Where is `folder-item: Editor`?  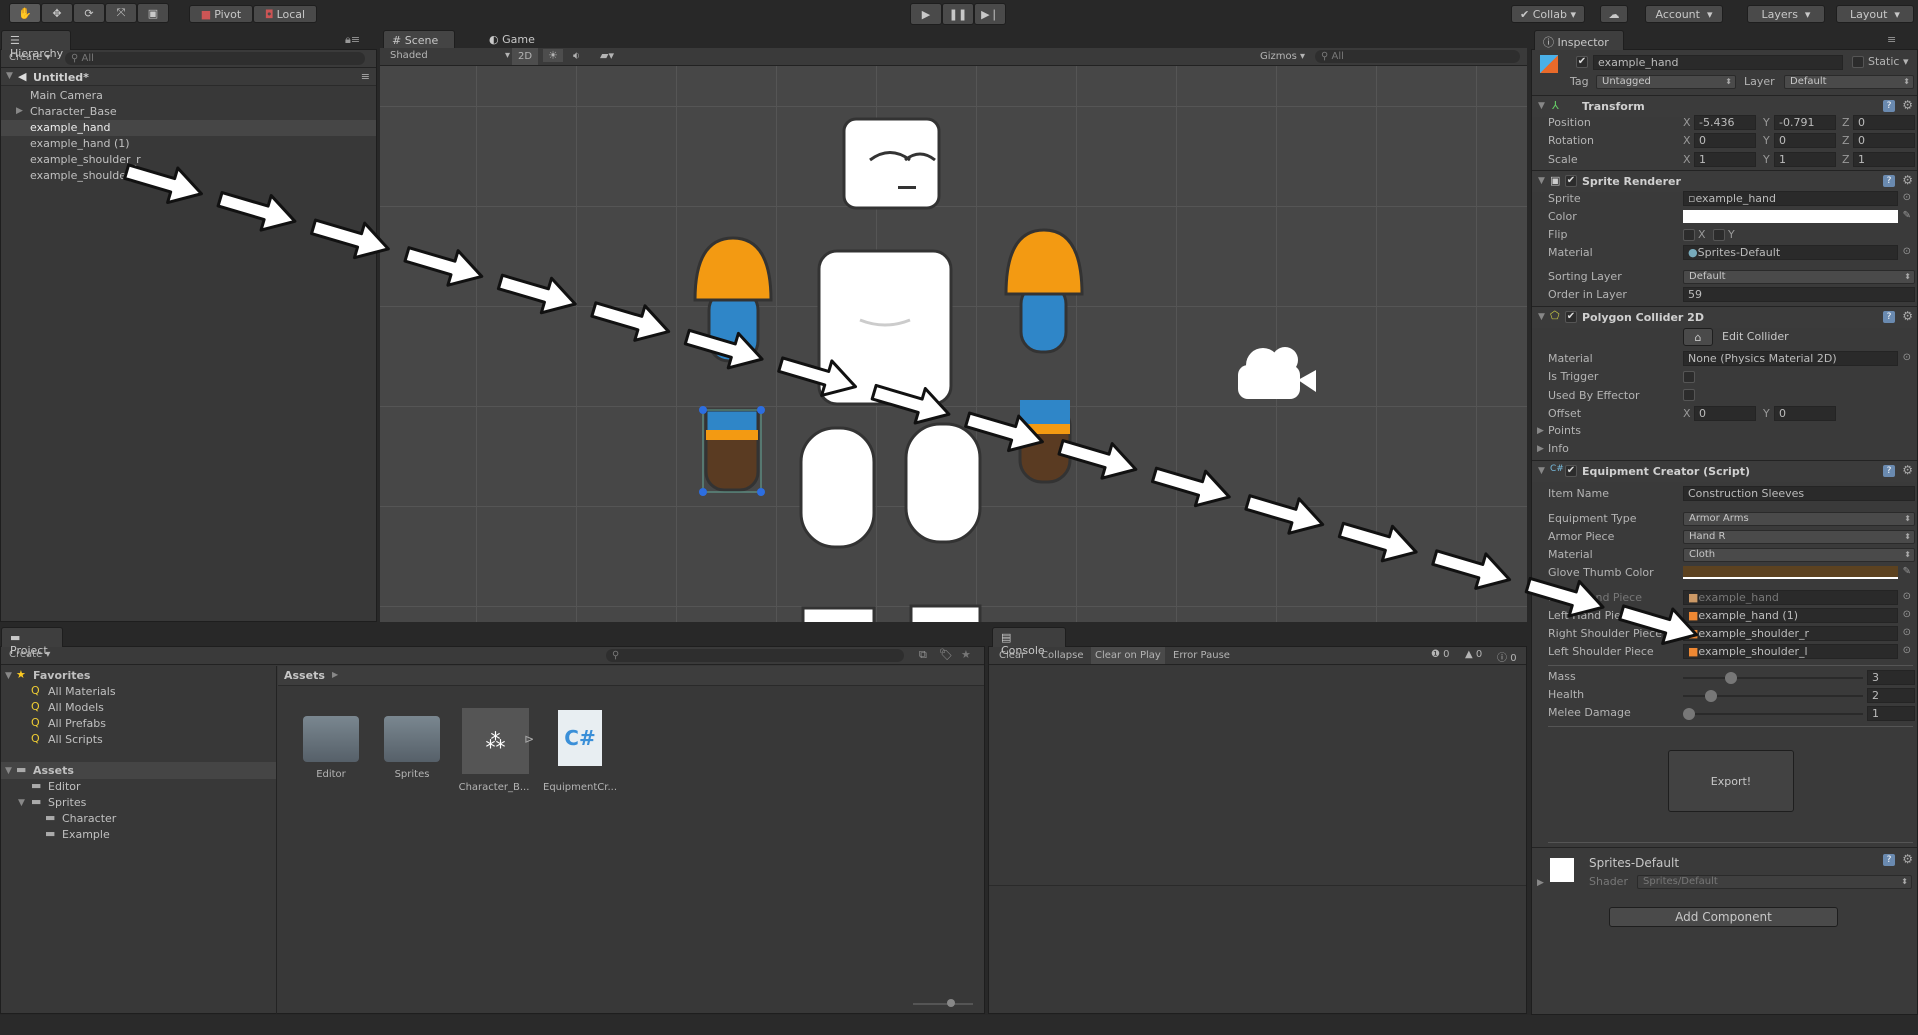
folder-item: Editor is located at coordinates (64, 786).